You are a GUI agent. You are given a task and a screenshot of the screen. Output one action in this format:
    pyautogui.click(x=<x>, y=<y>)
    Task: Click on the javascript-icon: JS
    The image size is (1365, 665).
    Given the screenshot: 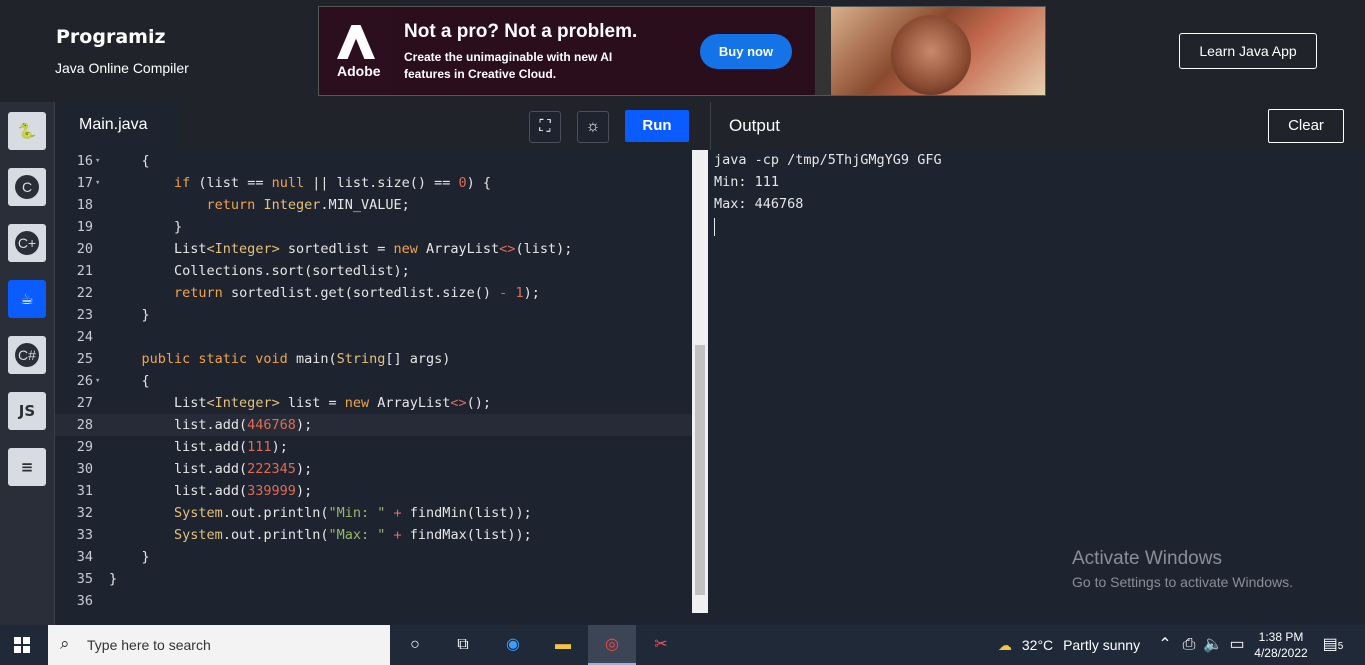 What is the action you would take?
    pyautogui.click(x=27, y=411)
    